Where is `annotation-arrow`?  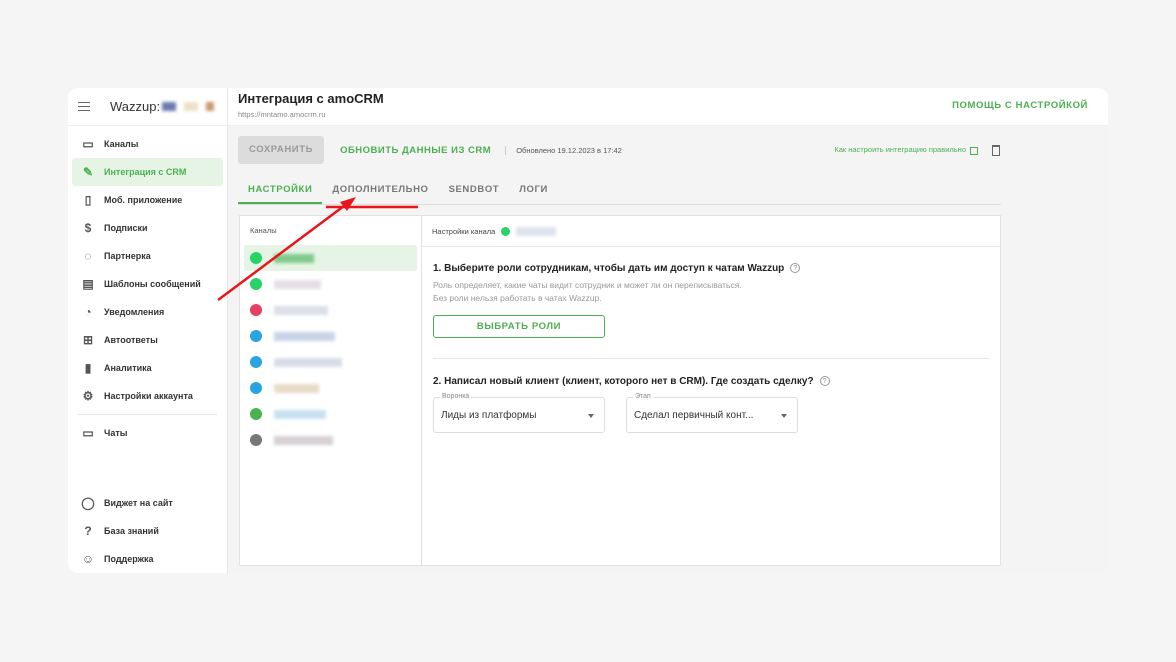 annotation-arrow is located at coordinates (317, 249).